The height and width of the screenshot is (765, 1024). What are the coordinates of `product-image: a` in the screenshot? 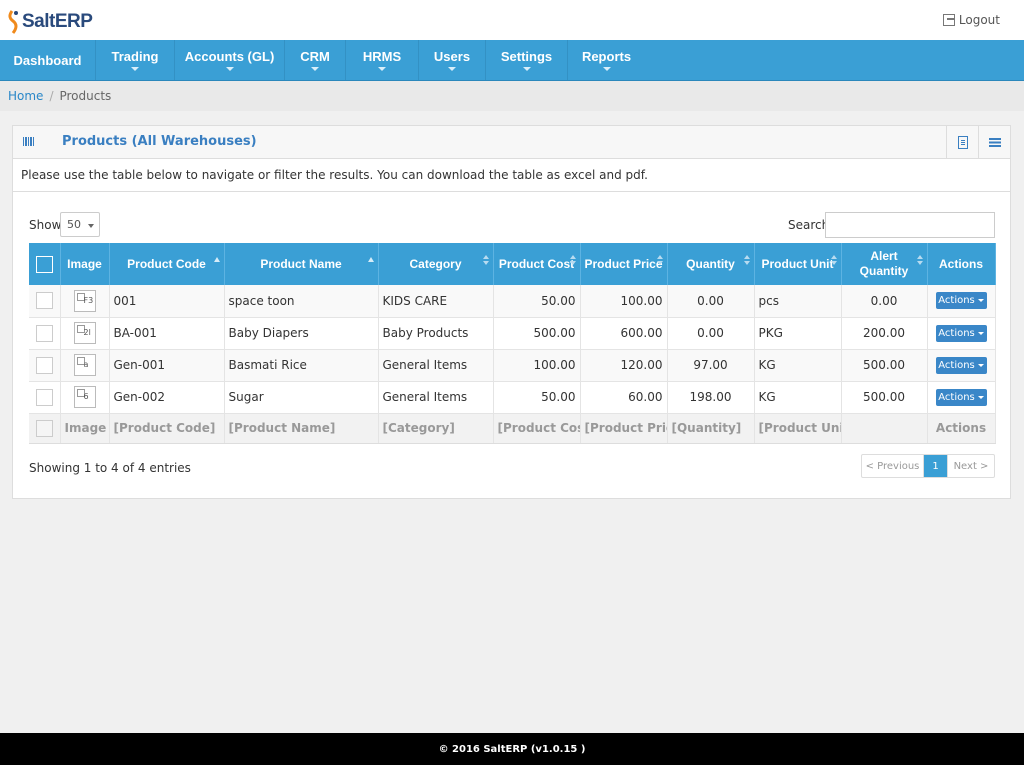 It's located at (84, 365).